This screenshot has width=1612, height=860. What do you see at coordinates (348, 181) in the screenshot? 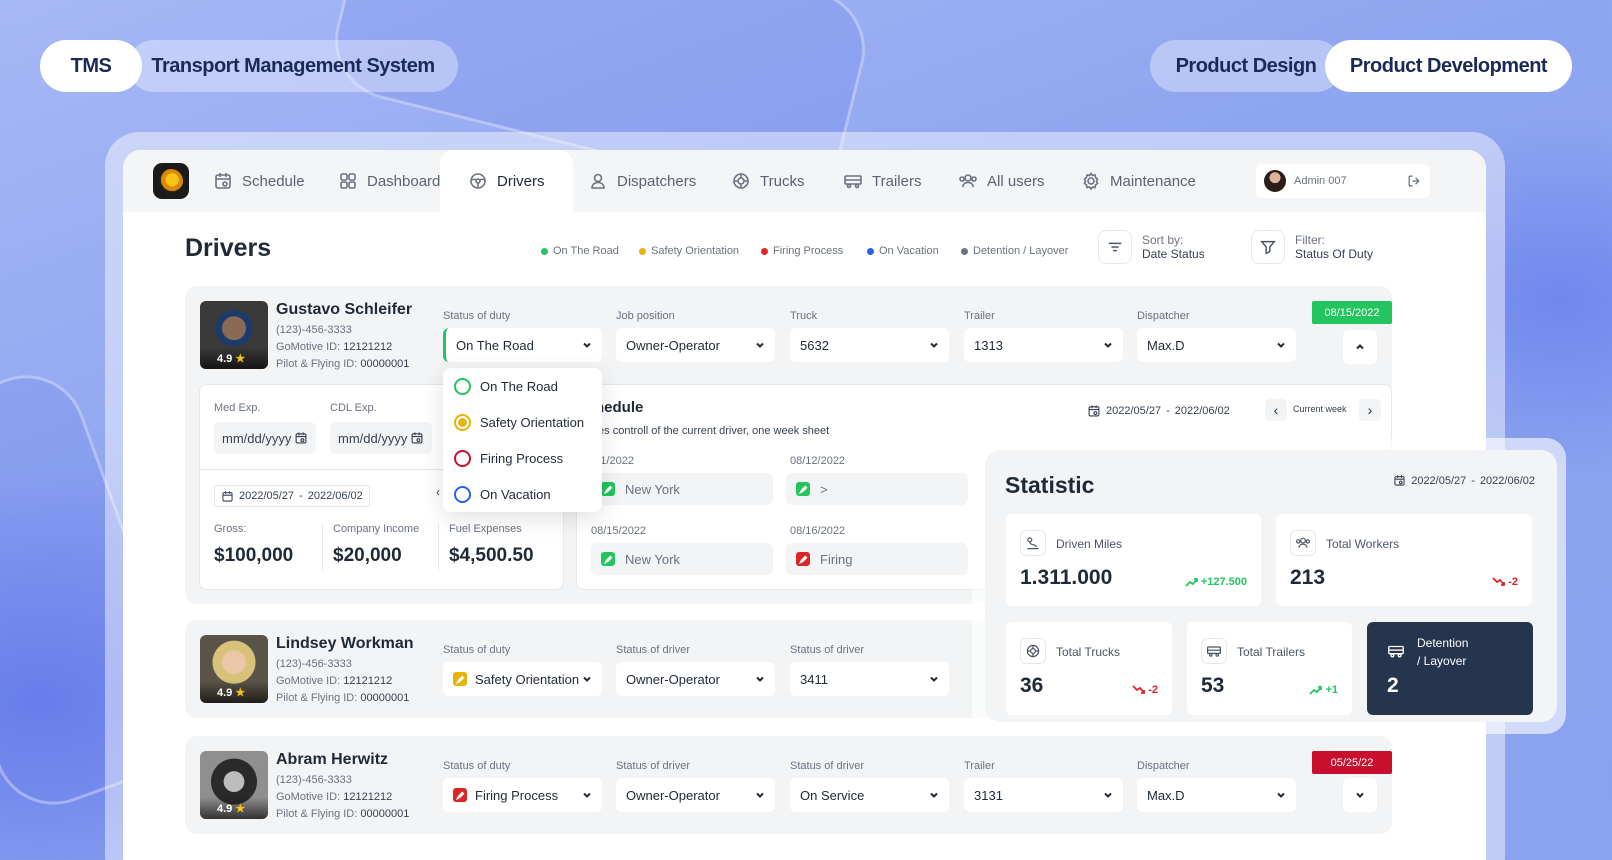
I see `dashboard-grid-icon` at bounding box center [348, 181].